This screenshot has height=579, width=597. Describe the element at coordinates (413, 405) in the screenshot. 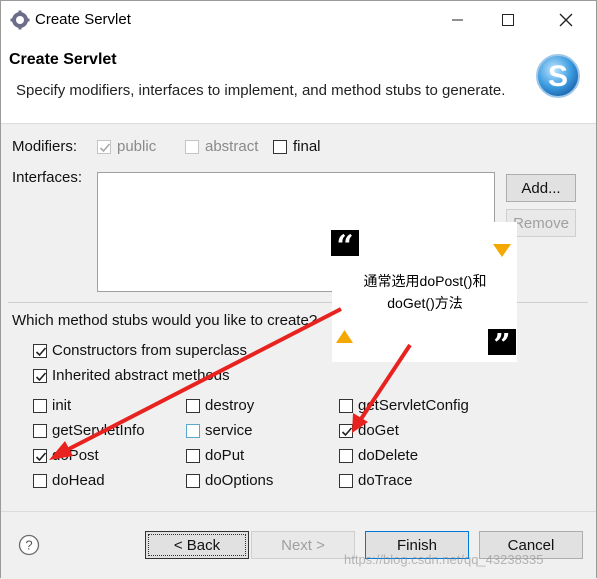

I see `getservletconfig-label: getServletConfig` at that location.